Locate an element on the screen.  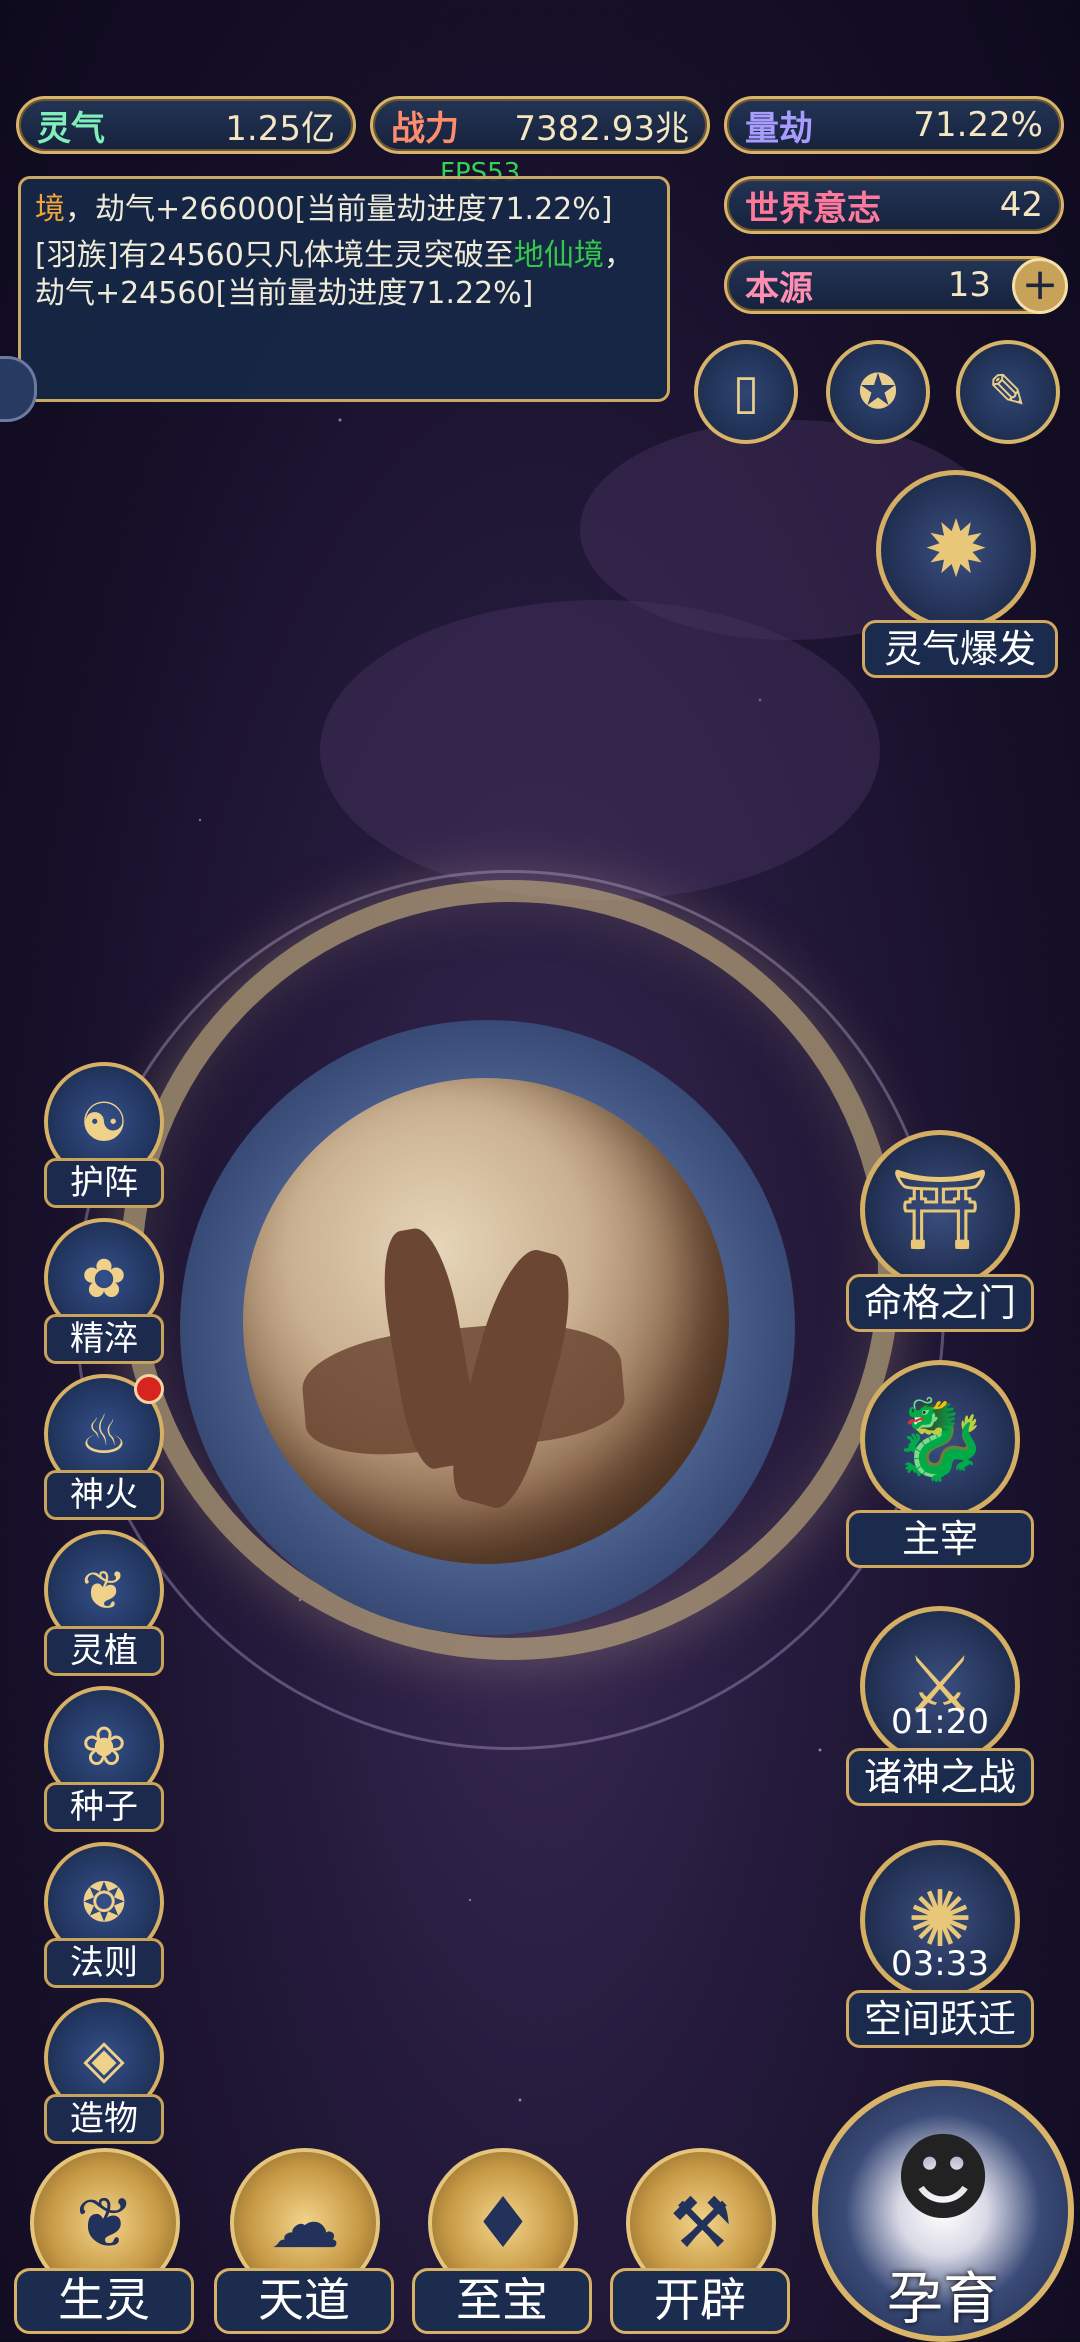
dragon-icon: 🐉 is located at coordinates (940, 1440).